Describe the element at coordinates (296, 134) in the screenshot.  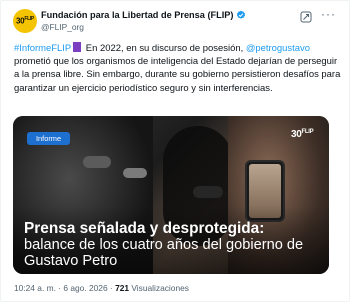
I see `flip-logo-num: 30` at that location.